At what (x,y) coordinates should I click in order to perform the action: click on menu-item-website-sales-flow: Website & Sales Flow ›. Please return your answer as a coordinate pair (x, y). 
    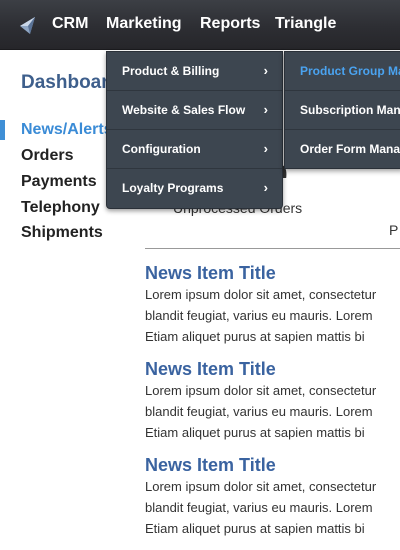
    Looking at the image, I should click on (194, 110).